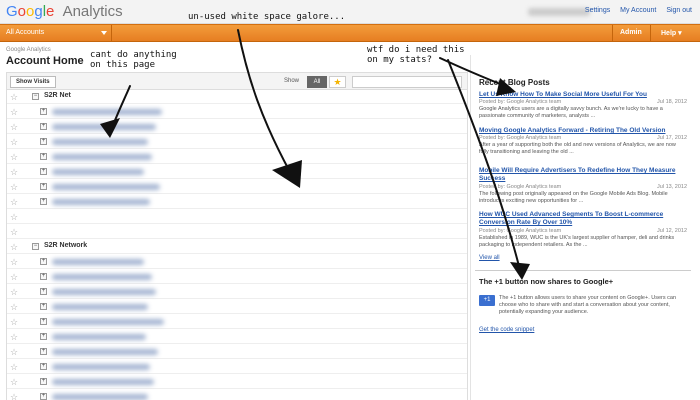  Describe the element at coordinates (487, 300) in the screenshot. I see `plus-one-icon: +1` at that location.